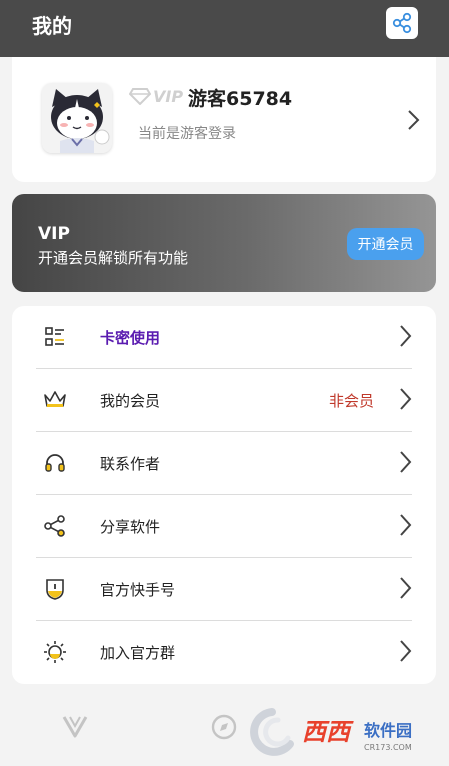 The width and height of the screenshot is (449, 766). What do you see at coordinates (54, 234) in the screenshot?
I see `vip-card-title: VIP` at bounding box center [54, 234].